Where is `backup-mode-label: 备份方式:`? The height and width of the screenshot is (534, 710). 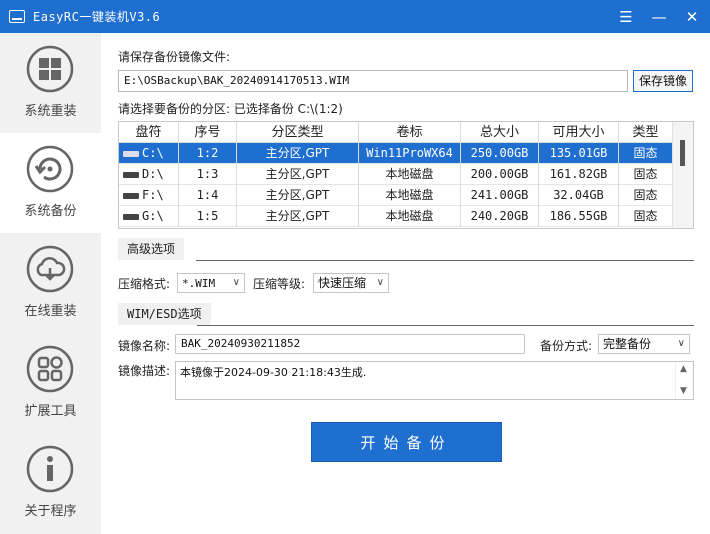
backup-mode-label: 备份方式: is located at coordinates (566, 346).